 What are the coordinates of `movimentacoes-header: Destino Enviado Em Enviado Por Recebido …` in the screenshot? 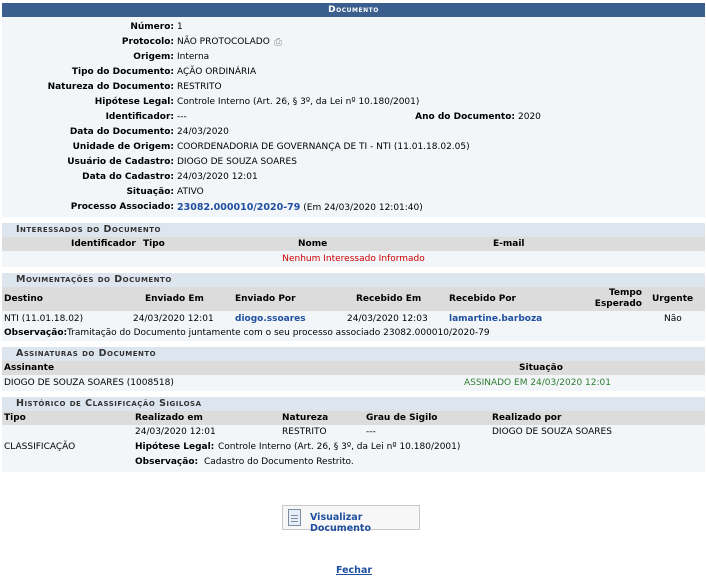 It's located at (353, 299).